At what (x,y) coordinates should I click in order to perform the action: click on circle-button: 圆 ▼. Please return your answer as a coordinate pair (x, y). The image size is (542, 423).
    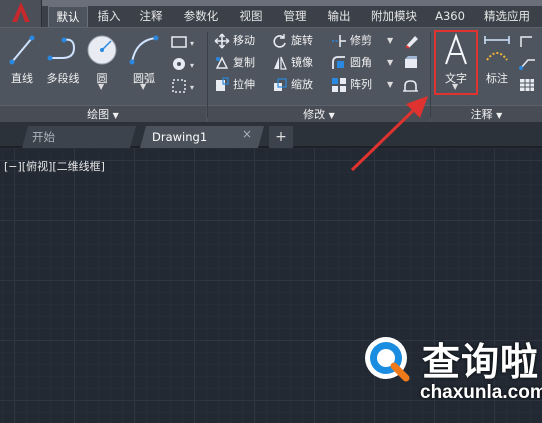
    Looking at the image, I should click on (102, 61).